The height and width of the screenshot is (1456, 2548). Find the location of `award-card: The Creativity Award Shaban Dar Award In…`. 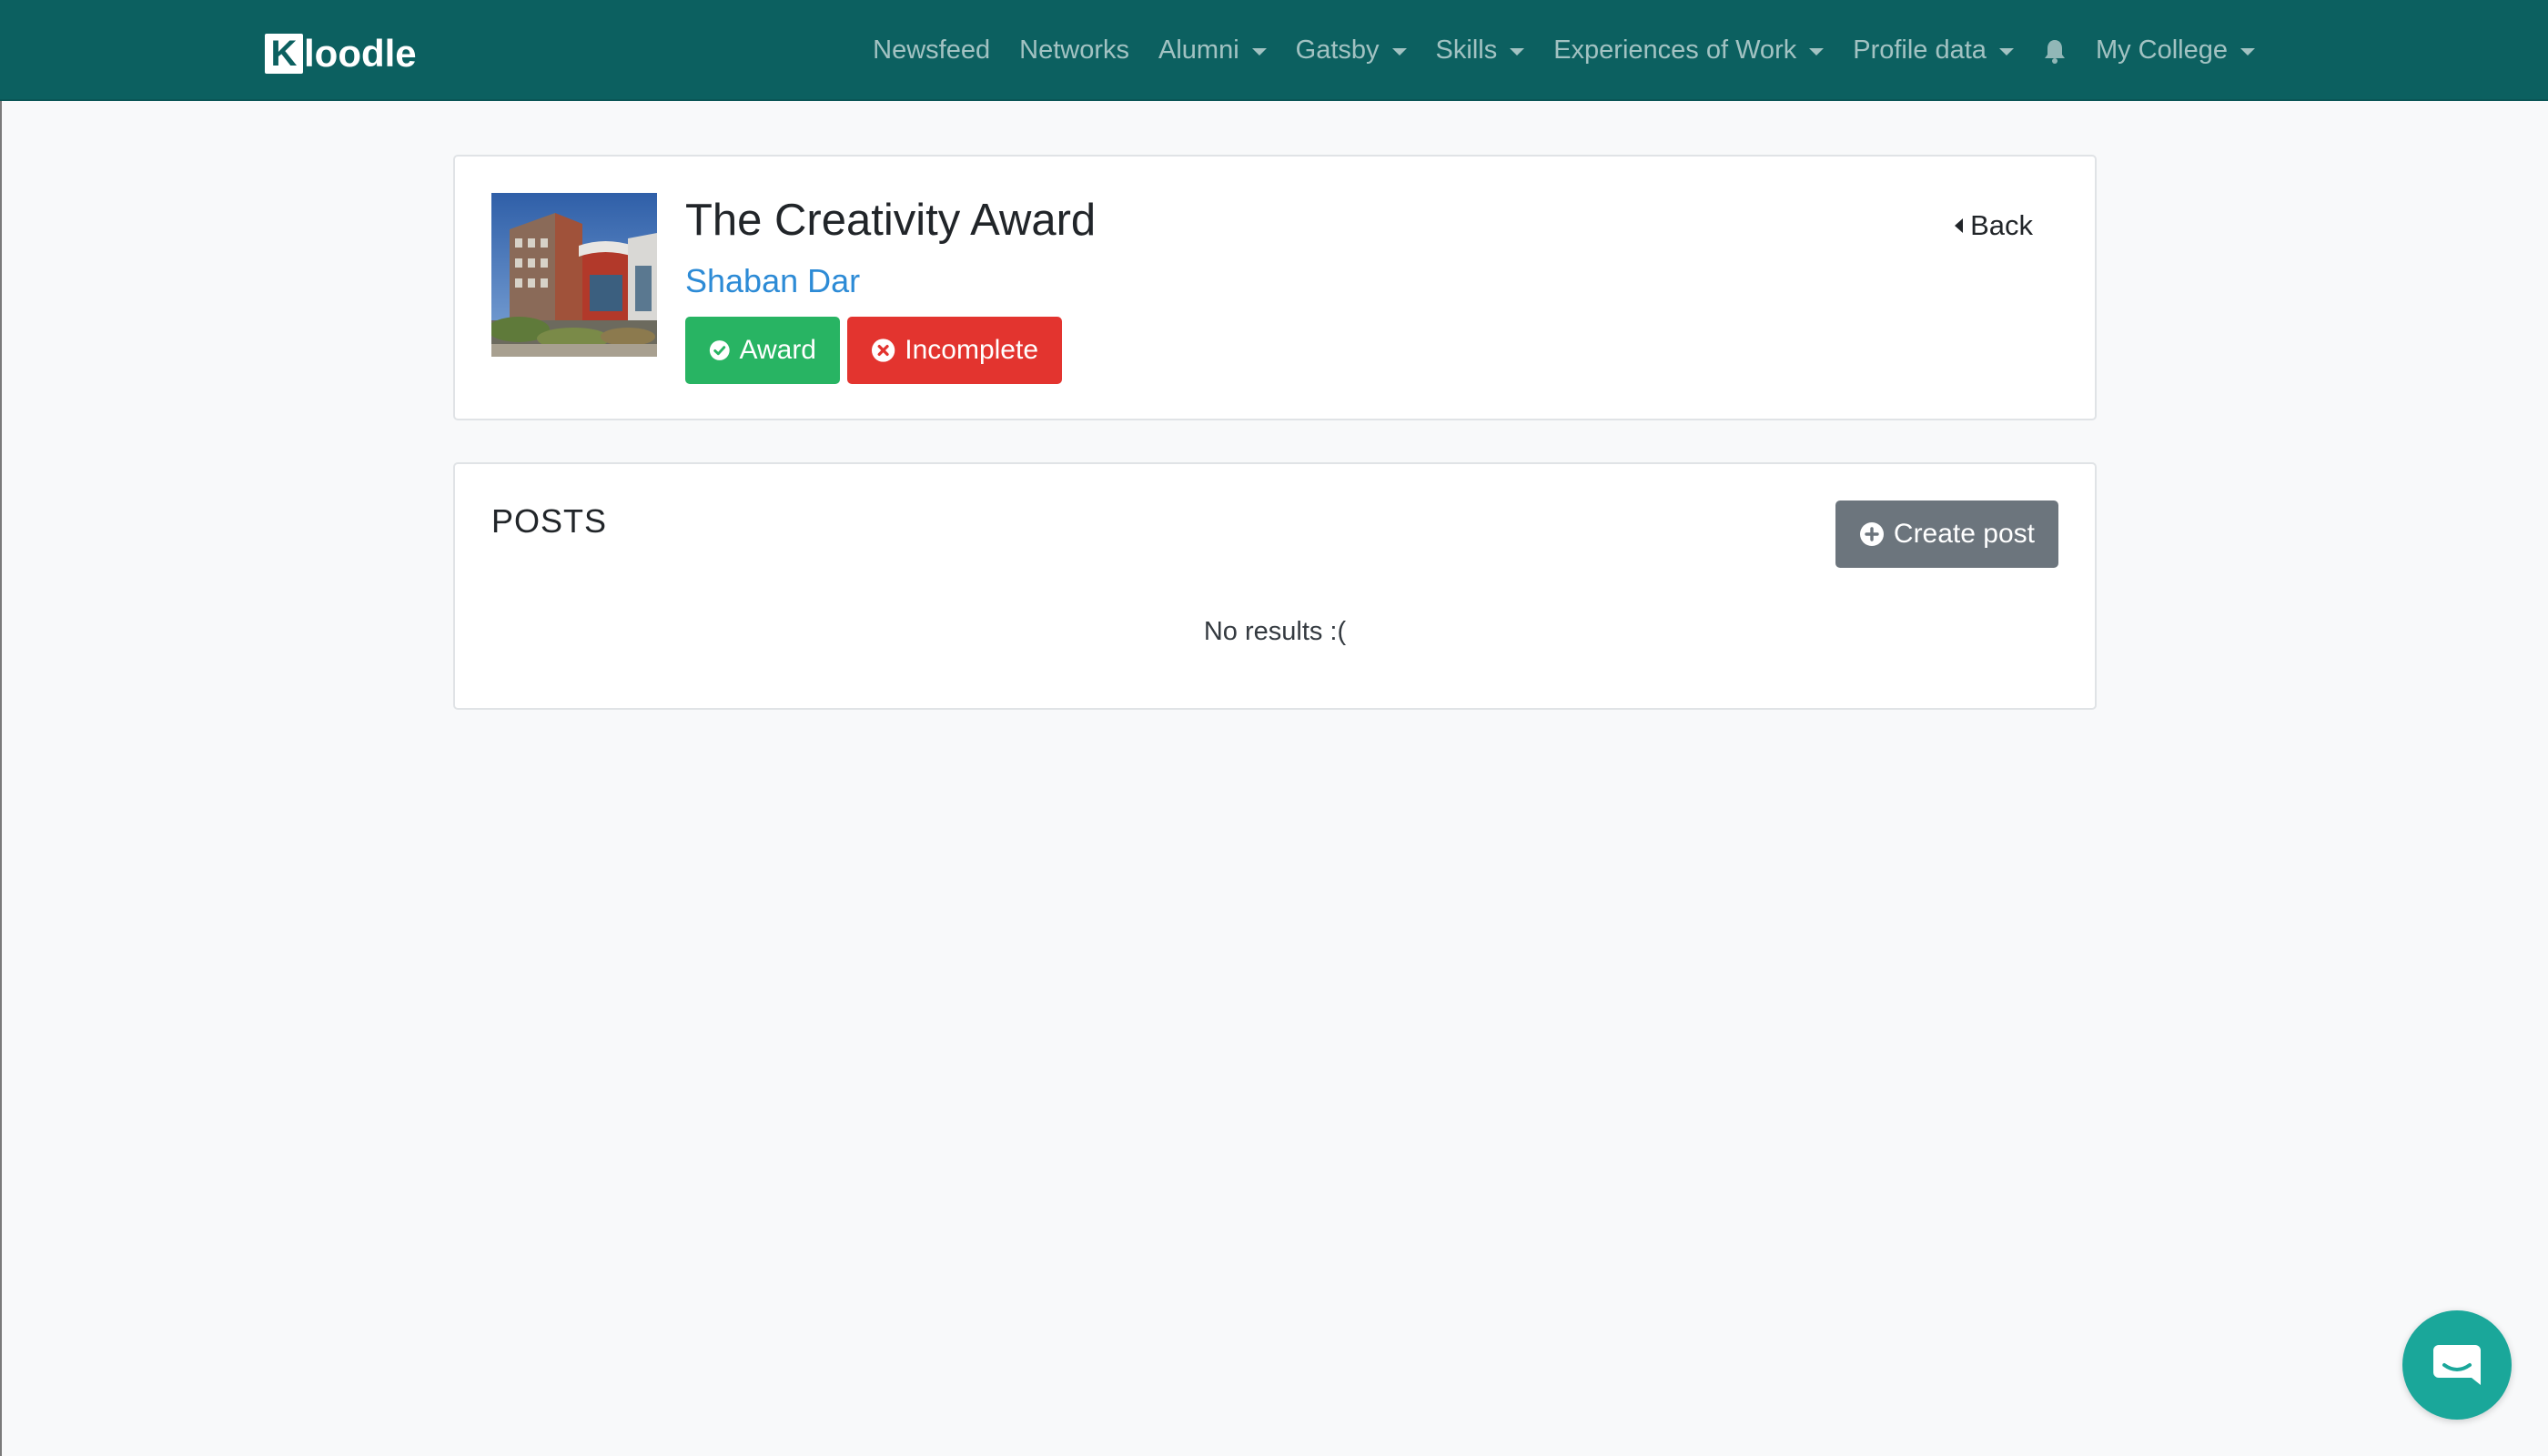

award-card: The Creativity Award Shaban Dar Award In… is located at coordinates (1275, 288).